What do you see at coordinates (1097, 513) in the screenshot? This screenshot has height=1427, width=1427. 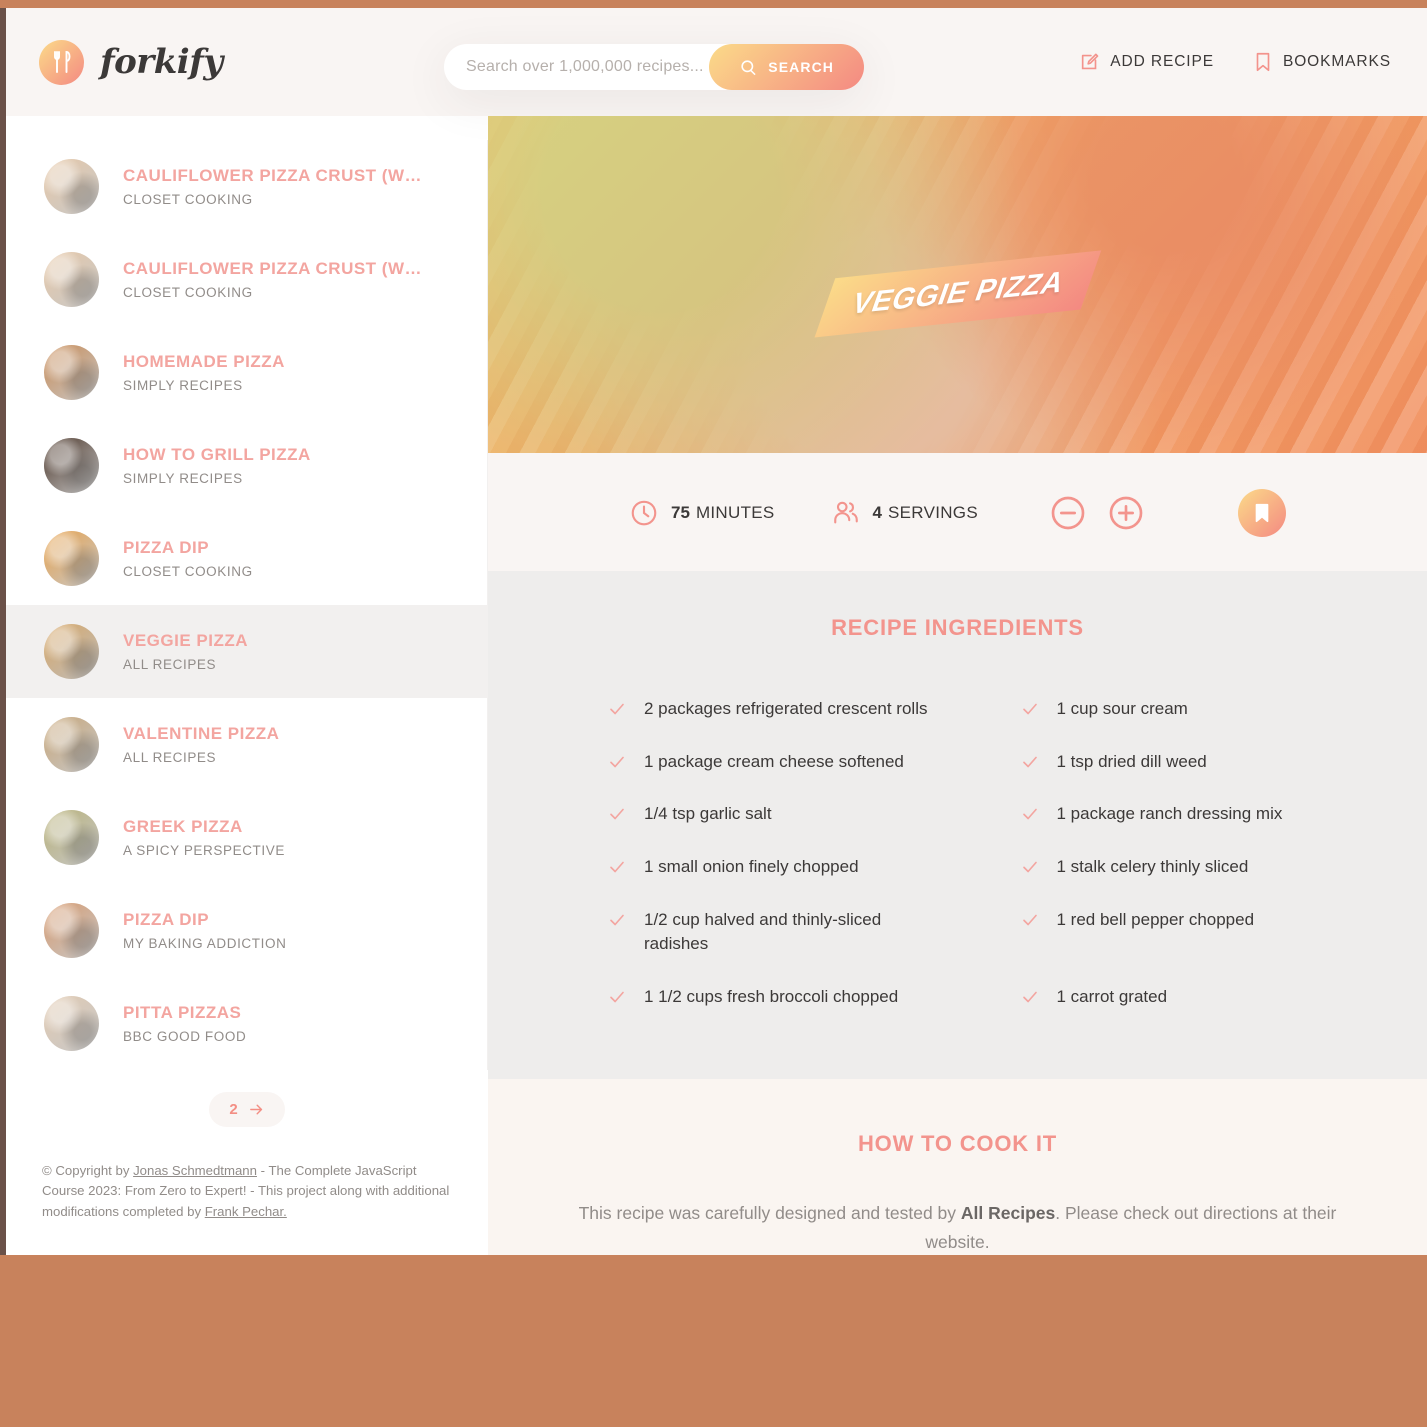 I see `servings-stepper` at bounding box center [1097, 513].